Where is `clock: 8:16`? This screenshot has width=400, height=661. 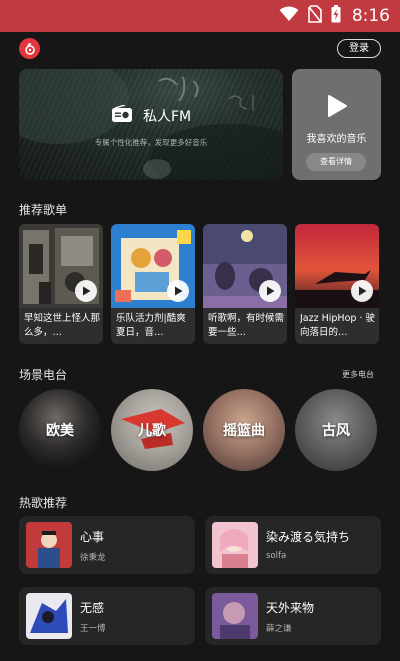
clock: 8:16 is located at coordinates (370, 16).